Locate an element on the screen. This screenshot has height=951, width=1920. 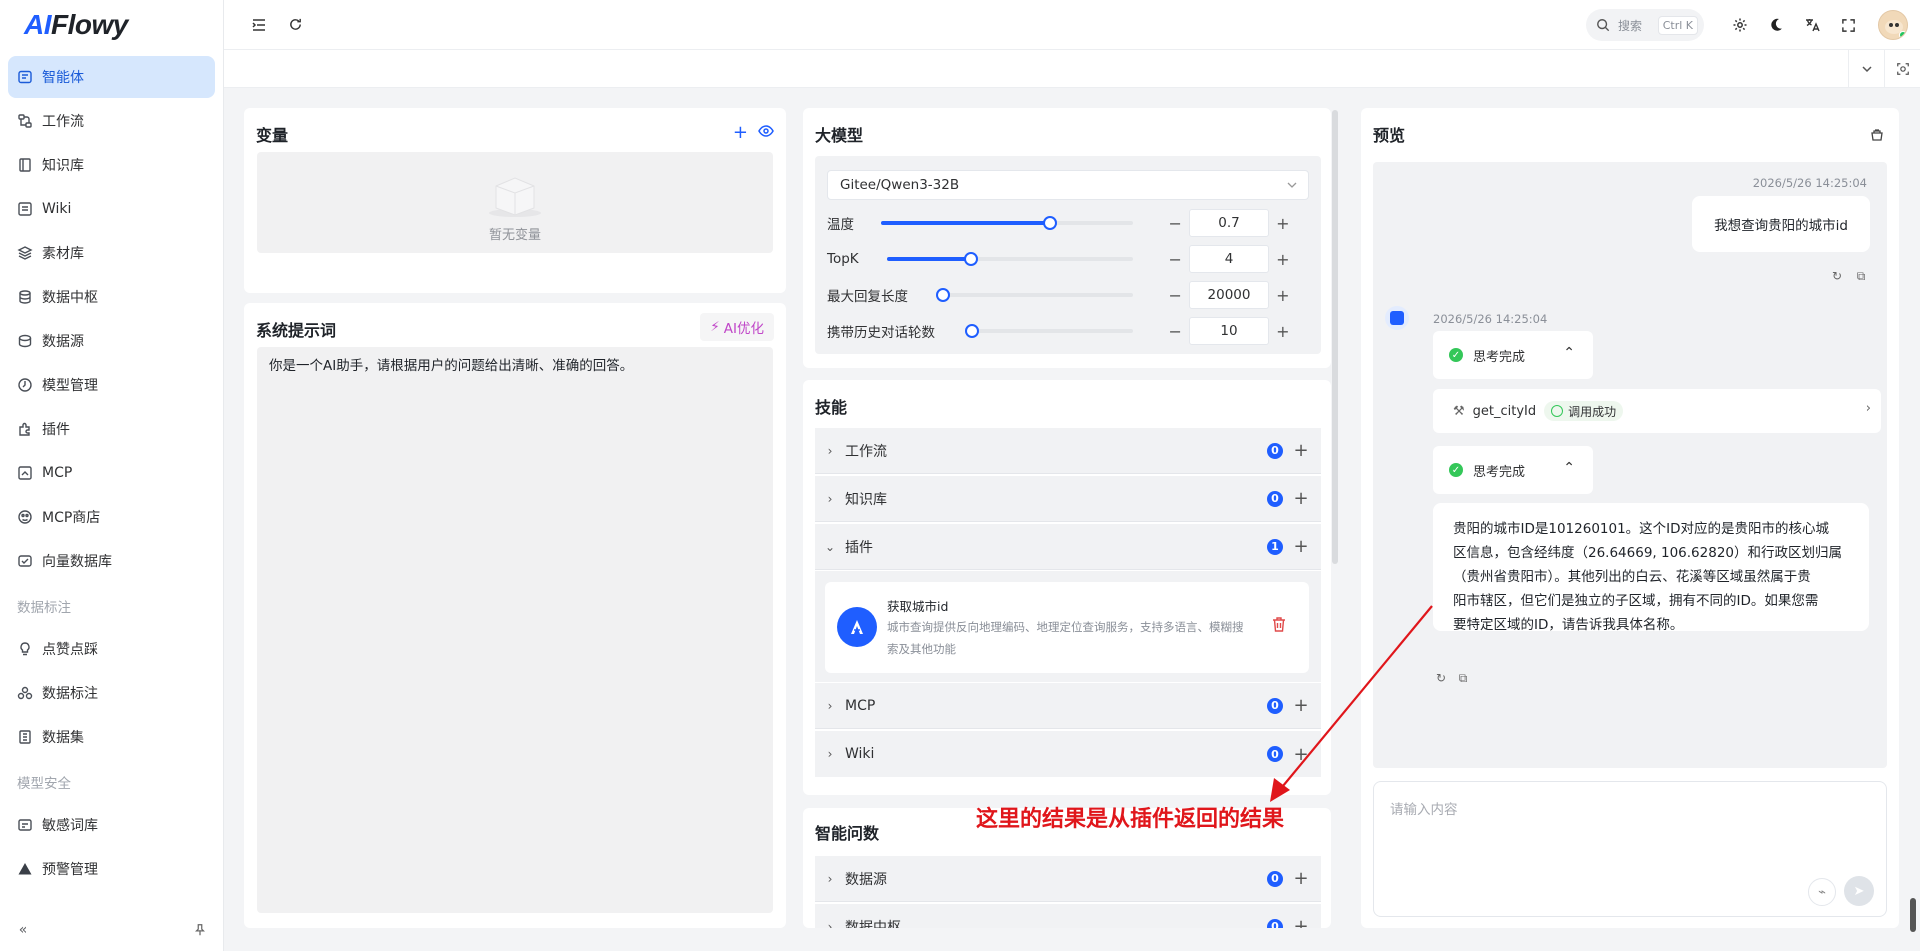
sidebar-item-knowledge: 知识库 is located at coordinates (111, 165).